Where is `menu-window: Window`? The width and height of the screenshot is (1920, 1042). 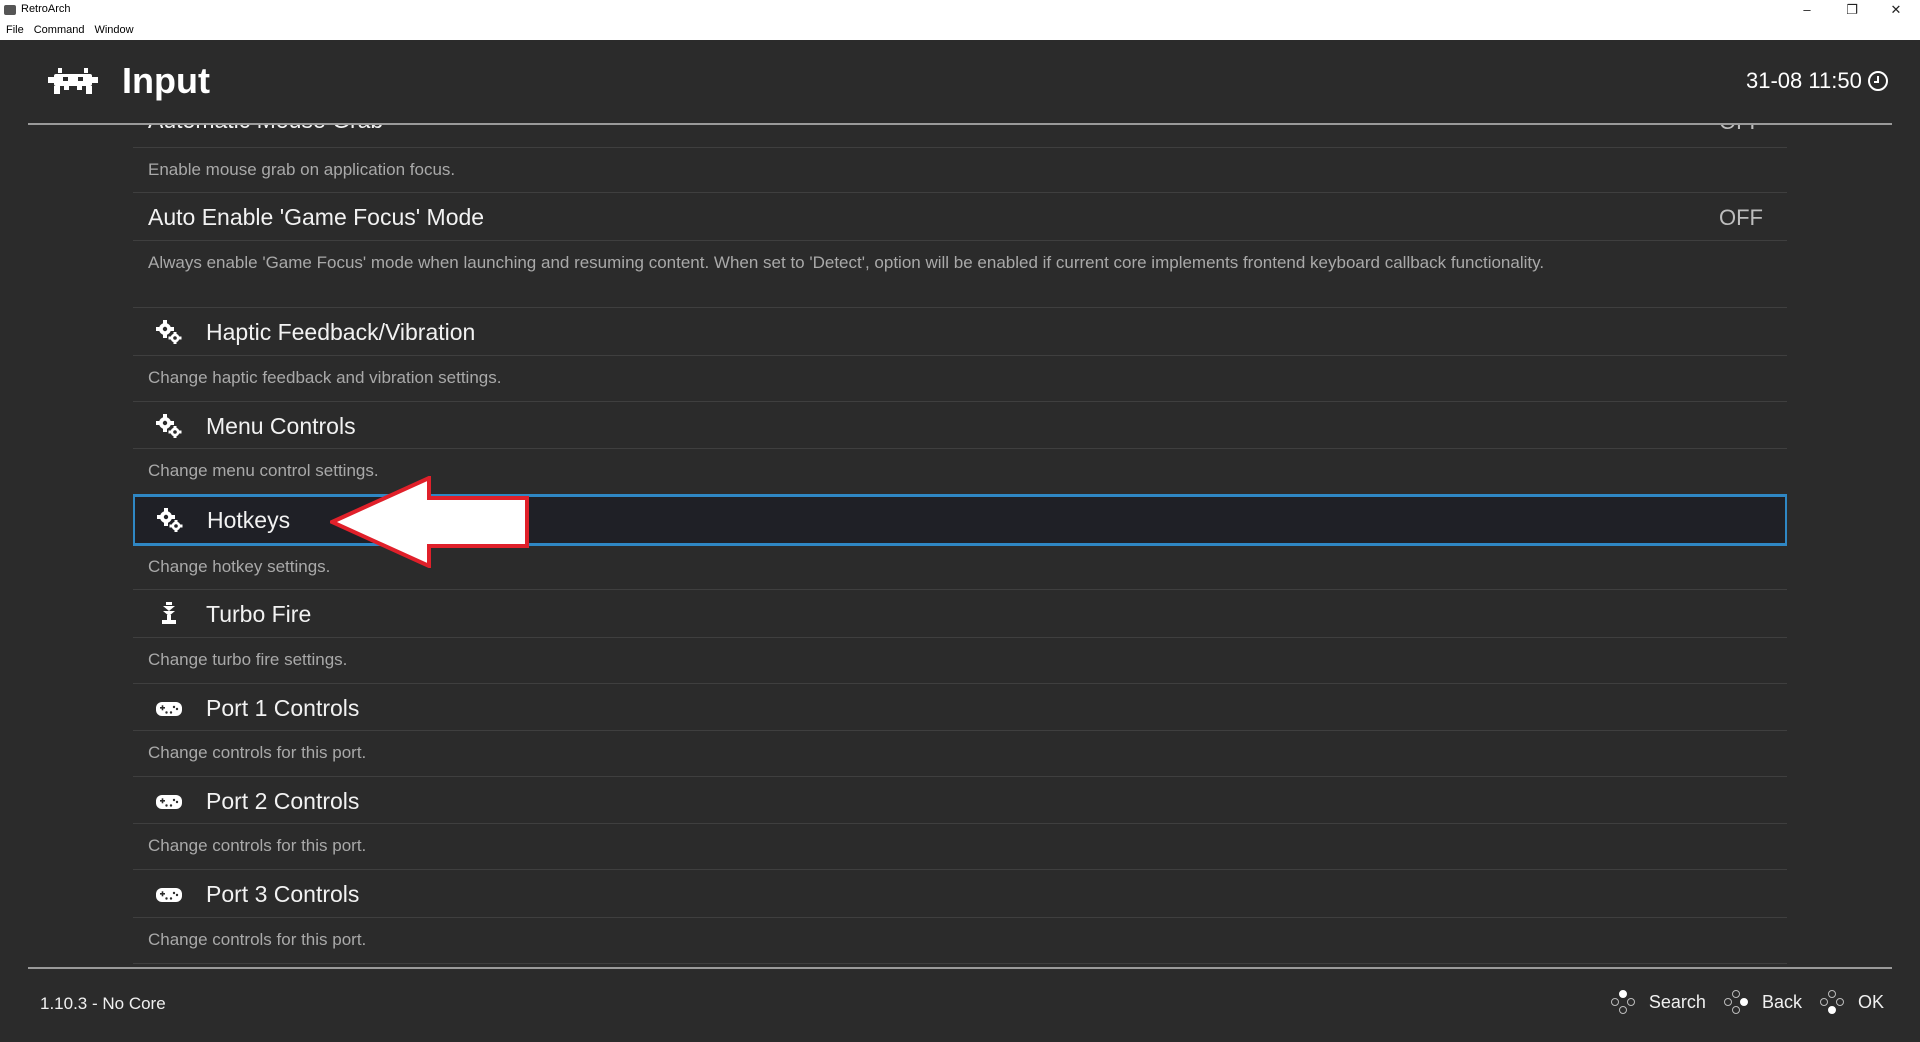
menu-window: Window is located at coordinates (113, 30).